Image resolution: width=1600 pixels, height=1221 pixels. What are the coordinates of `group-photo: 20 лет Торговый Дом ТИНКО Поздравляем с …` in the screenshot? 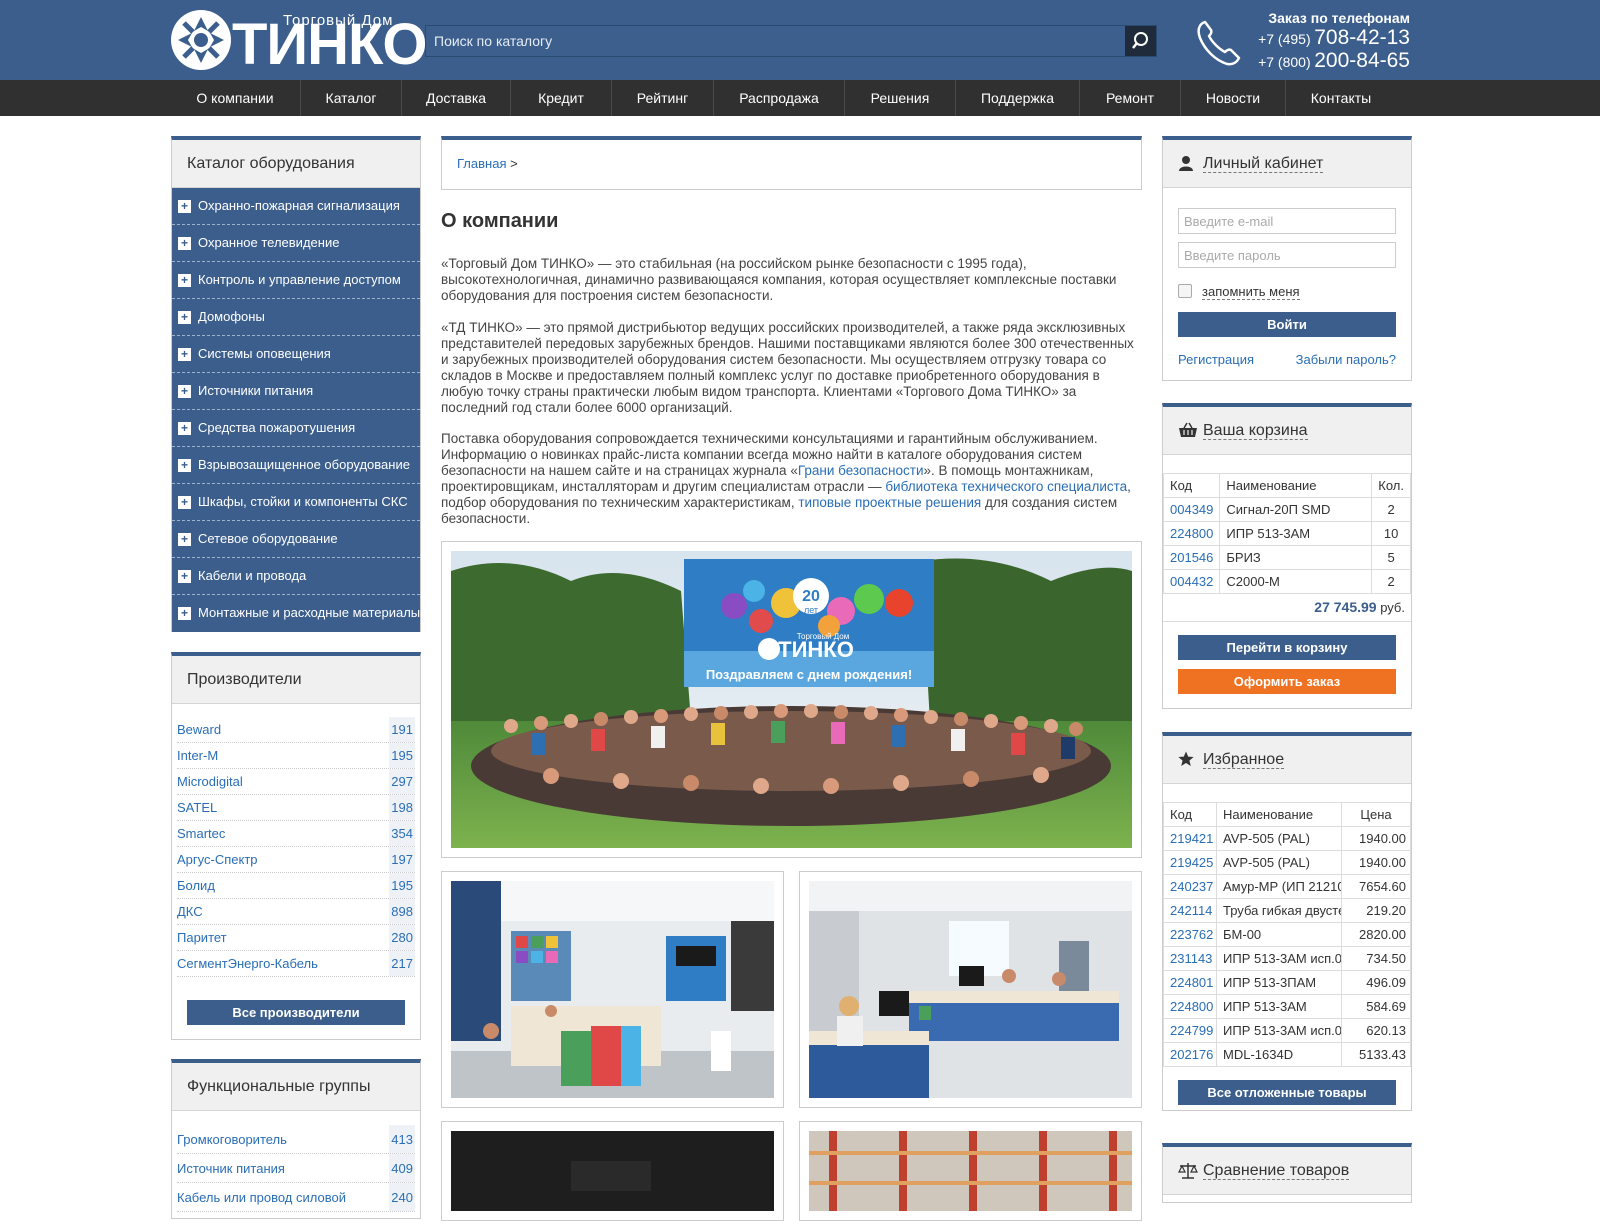 It's located at (791, 699).